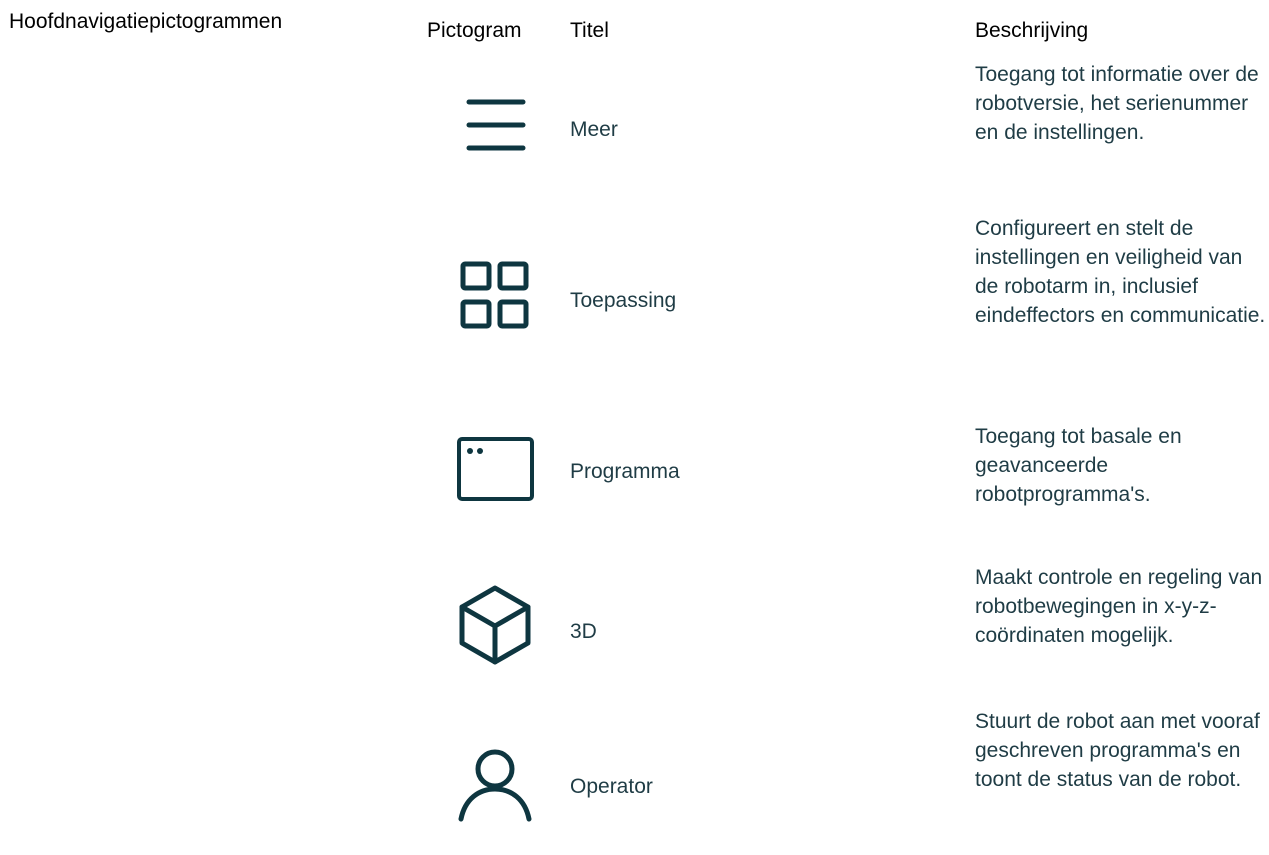  I want to click on cube-3d-icon, so click(495, 625).